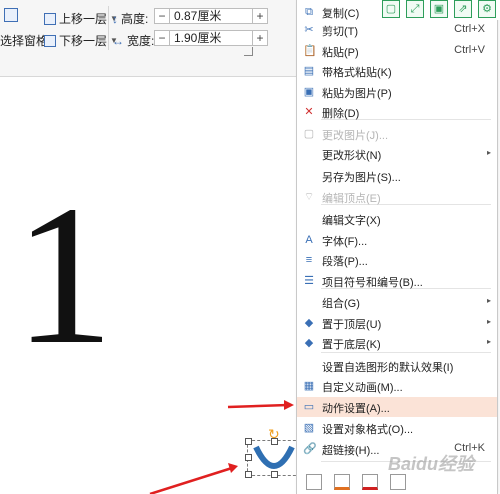 This screenshot has height=494, width=500. What do you see at coordinates (81, 40) in the screenshot?
I see `send-backward-button: 下移一层 ▼` at bounding box center [81, 40].